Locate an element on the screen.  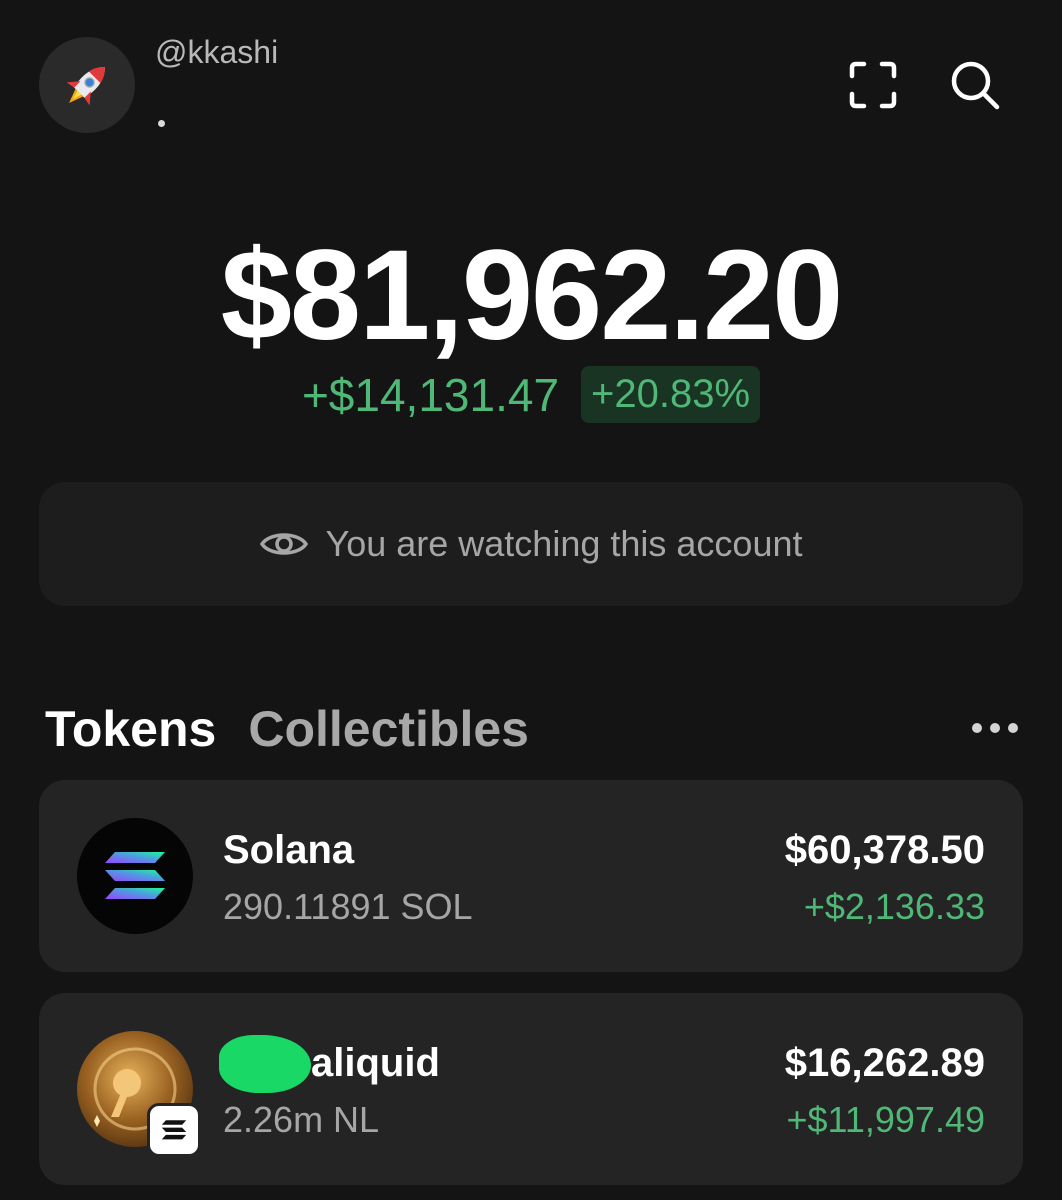
portfolio-change: +$14,131.47 +20.83% is located at coordinates (531, 394).